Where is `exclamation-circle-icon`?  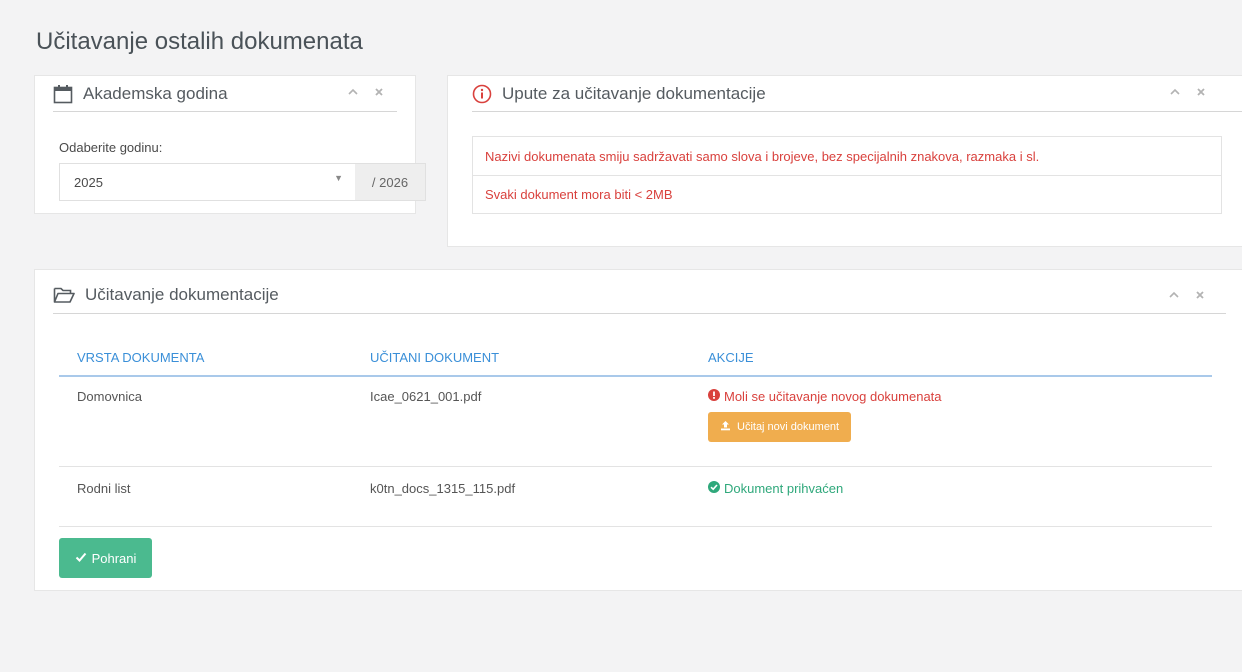
exclamation-circle-icon is located at coordinates (714, 396).